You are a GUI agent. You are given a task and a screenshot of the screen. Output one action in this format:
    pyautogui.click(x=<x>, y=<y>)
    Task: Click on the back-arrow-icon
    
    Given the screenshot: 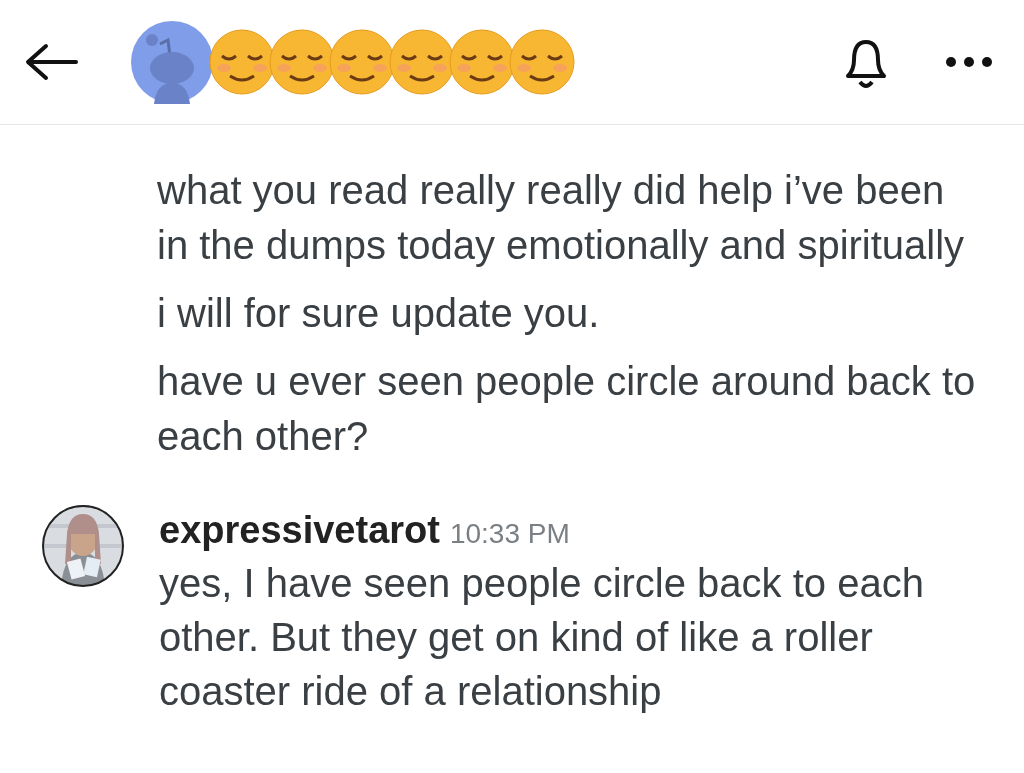 What is the action you would take?
    pyautogui.click(x=52, y=62)
    